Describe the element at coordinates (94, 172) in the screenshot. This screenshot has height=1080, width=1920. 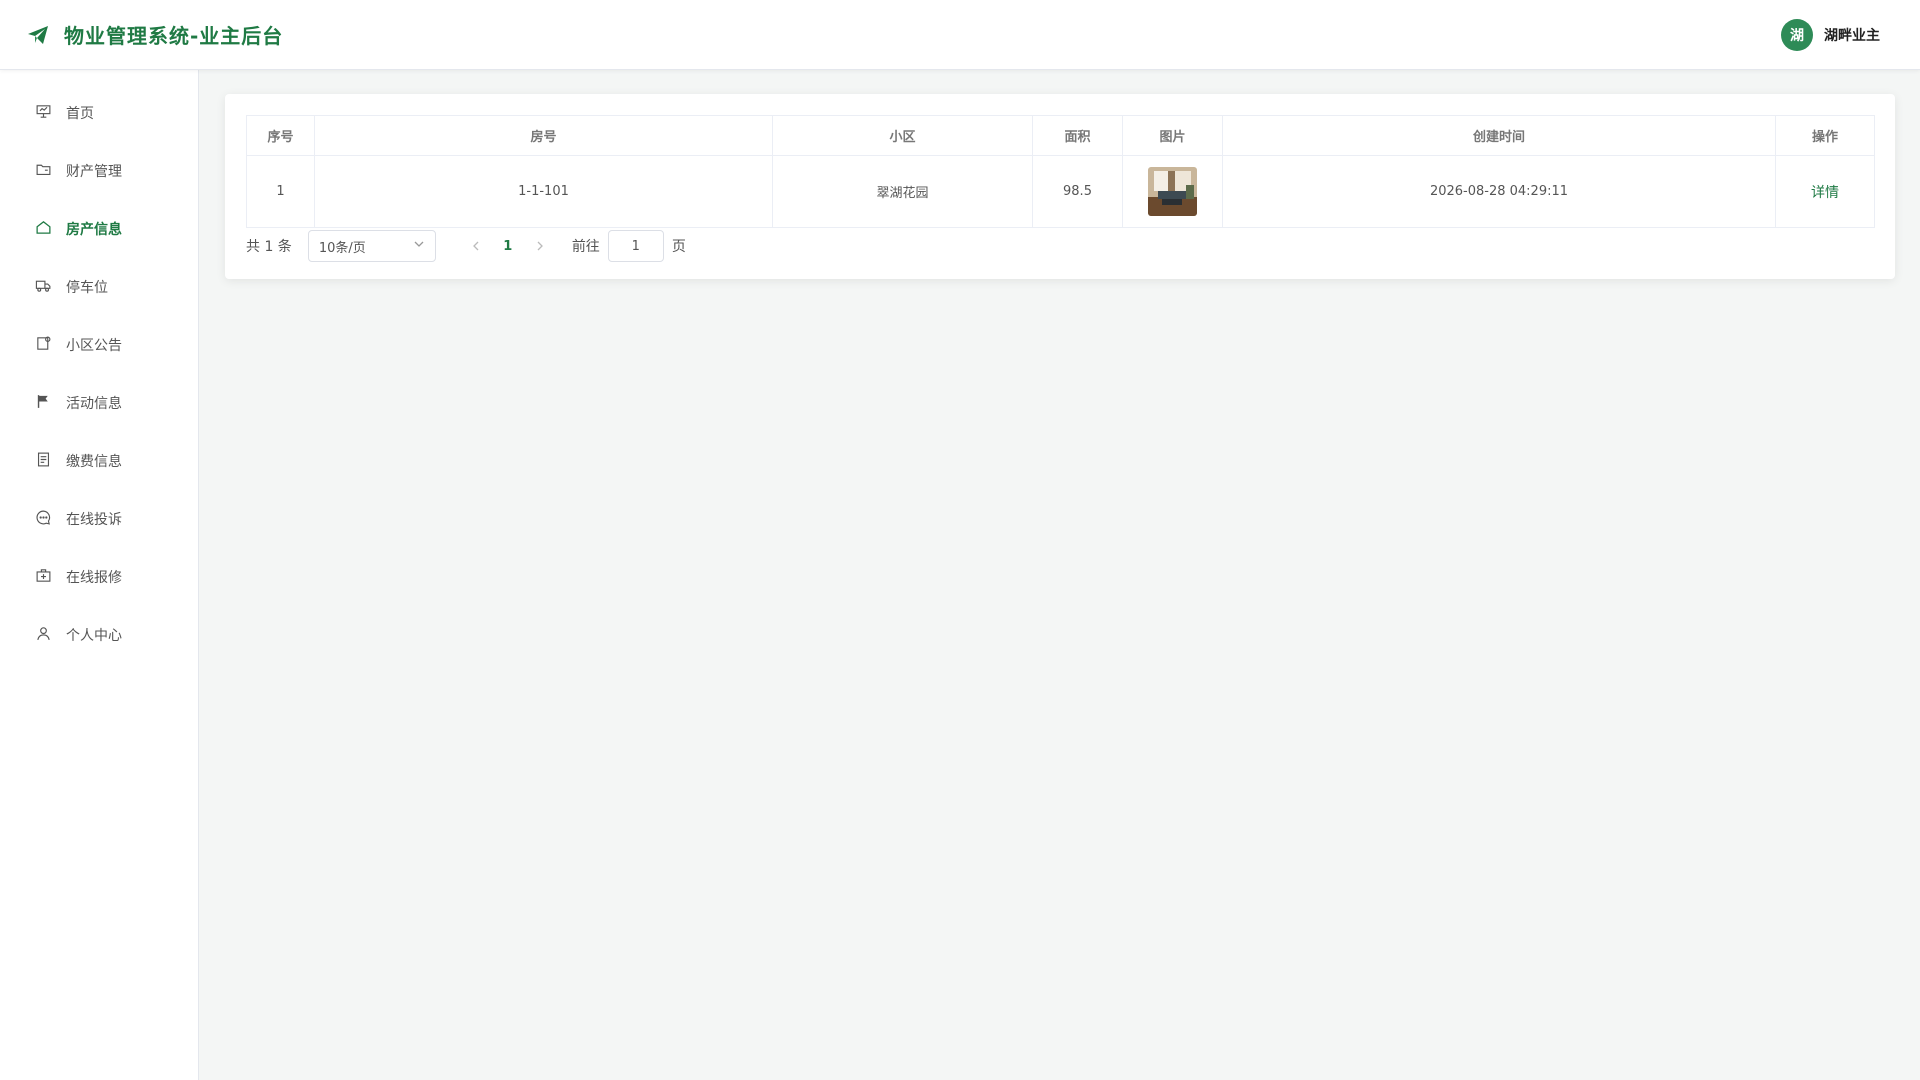
I see `sidebar-item-label: 财产管理` at that location.